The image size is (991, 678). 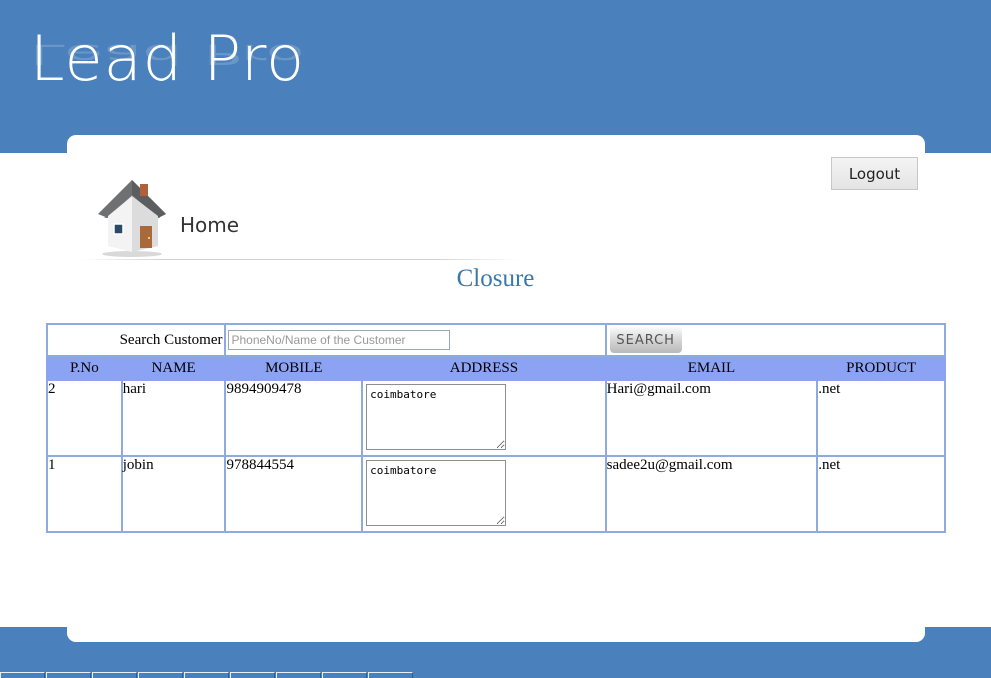 What do you see at coordinates (294, 368) in the screenshot?
I see `column-header-mobile: MOBILE` at bounding box center [294, 368].